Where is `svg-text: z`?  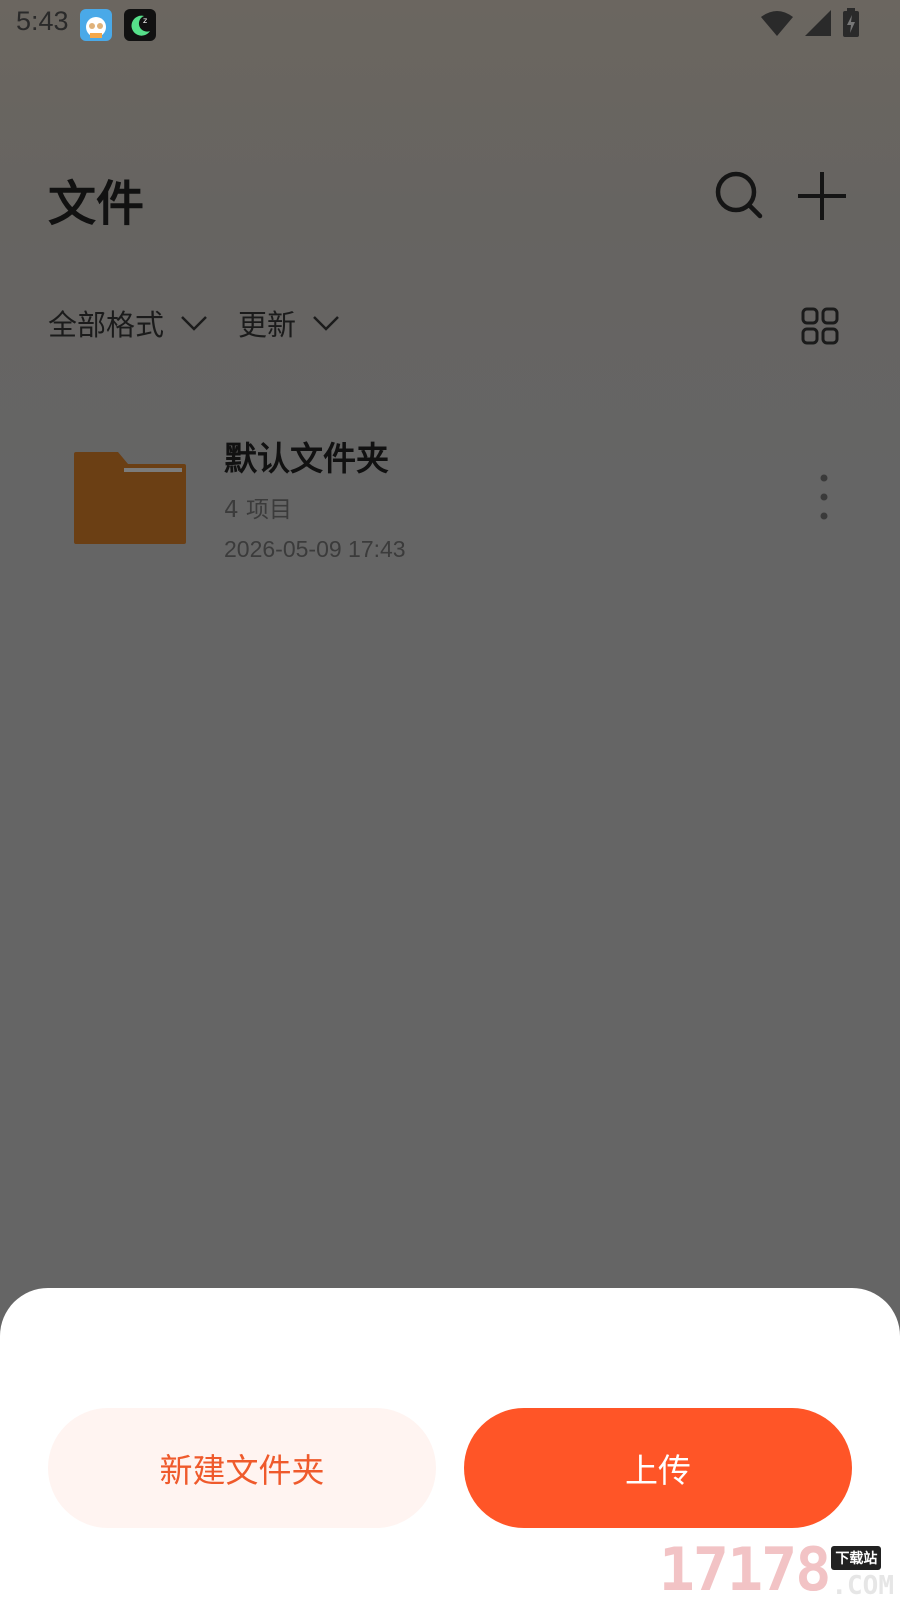
svg-text: z is located at coordinates (145, 20).